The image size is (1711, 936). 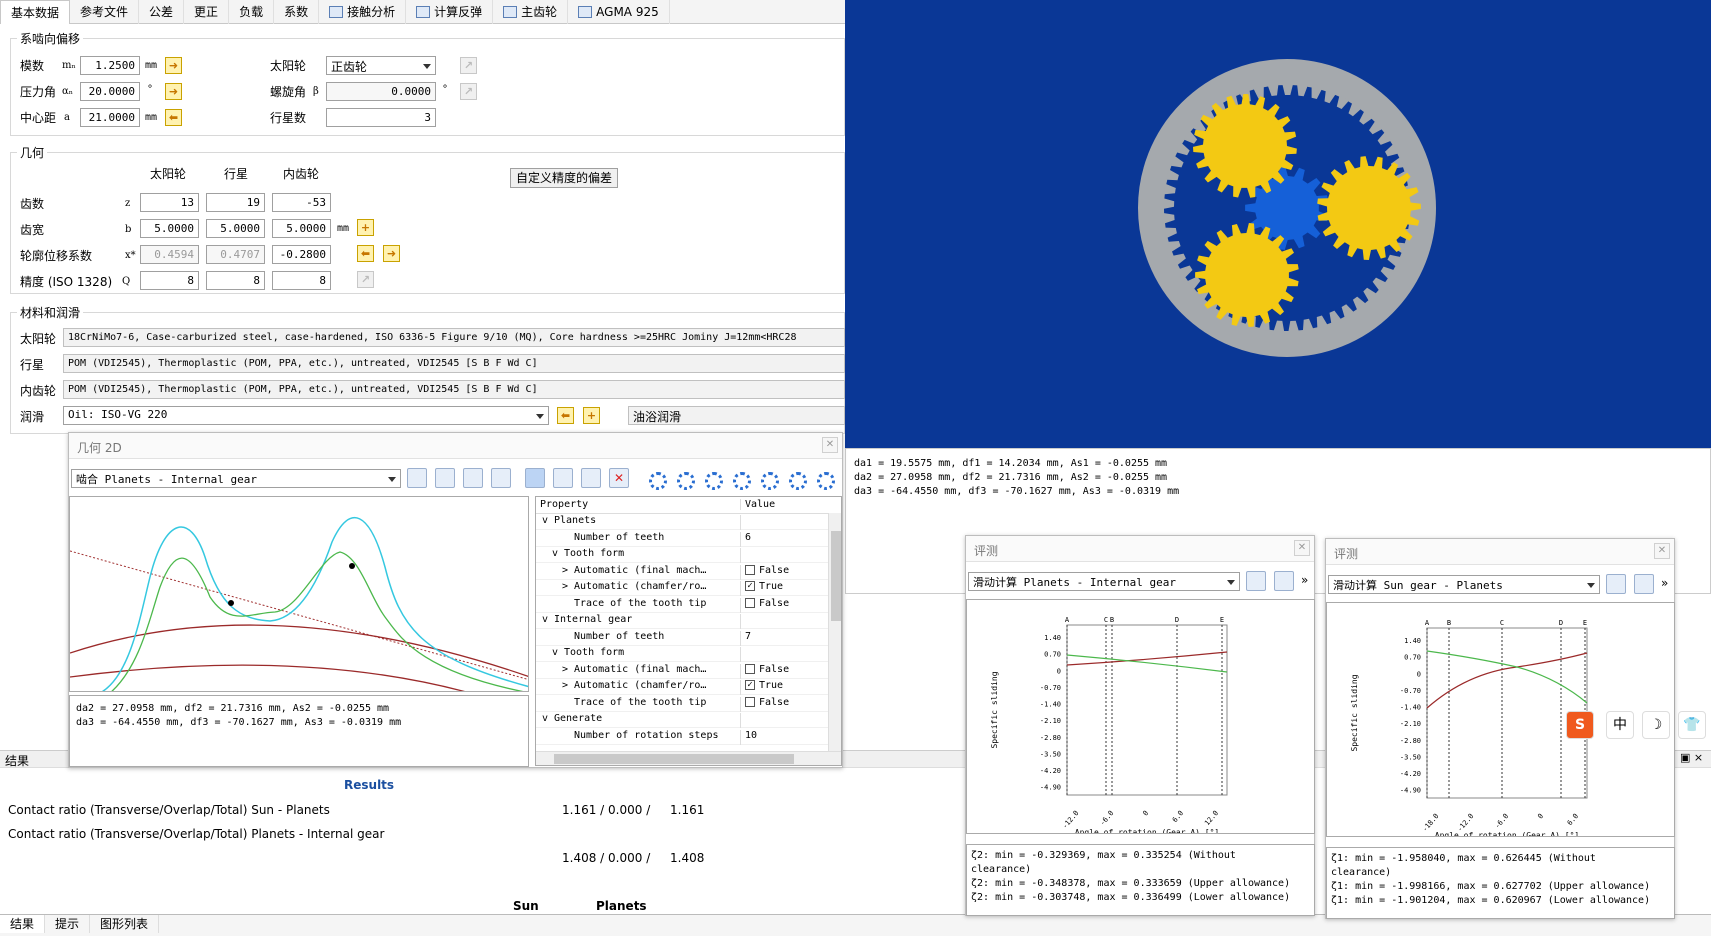 I want to click on face-width-plus-icon: +, so click(x=365, y=227).